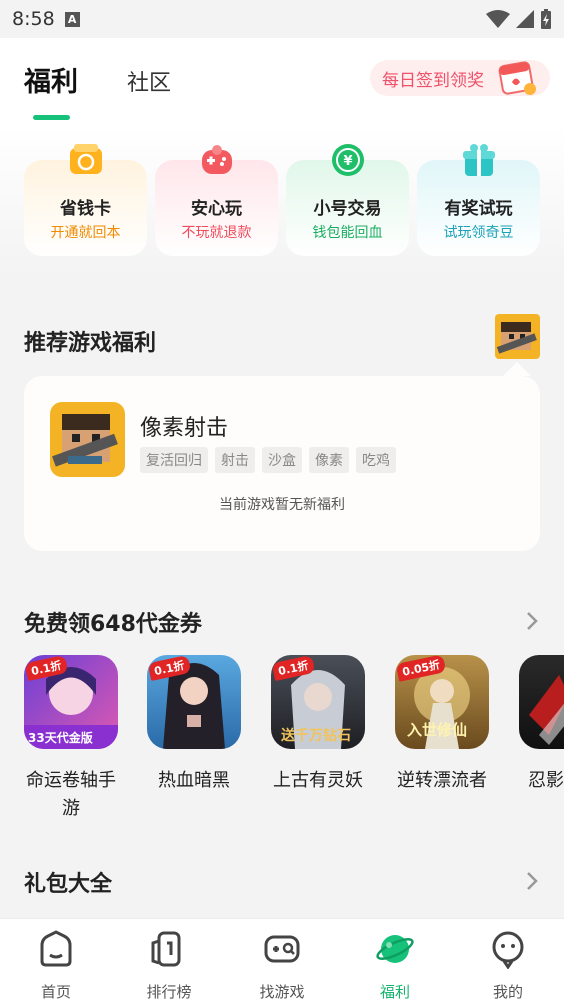  I want to click on find-game-icon, so click(282, 949).